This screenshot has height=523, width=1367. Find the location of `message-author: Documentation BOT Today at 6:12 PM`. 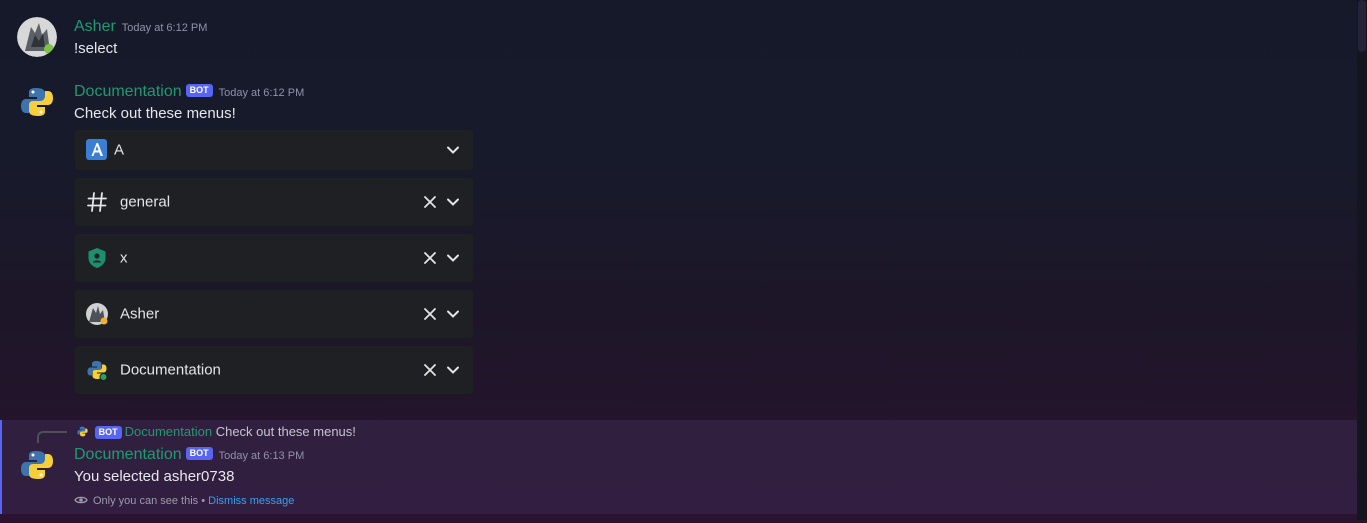

message-author: Documentation BOT Today at 6:12 PM is located at coordinates (189, 92).